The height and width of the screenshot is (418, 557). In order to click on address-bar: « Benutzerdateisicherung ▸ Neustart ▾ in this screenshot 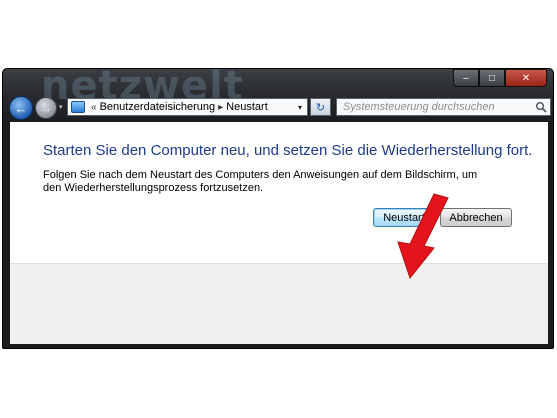, I will do `click(187, 107)`.